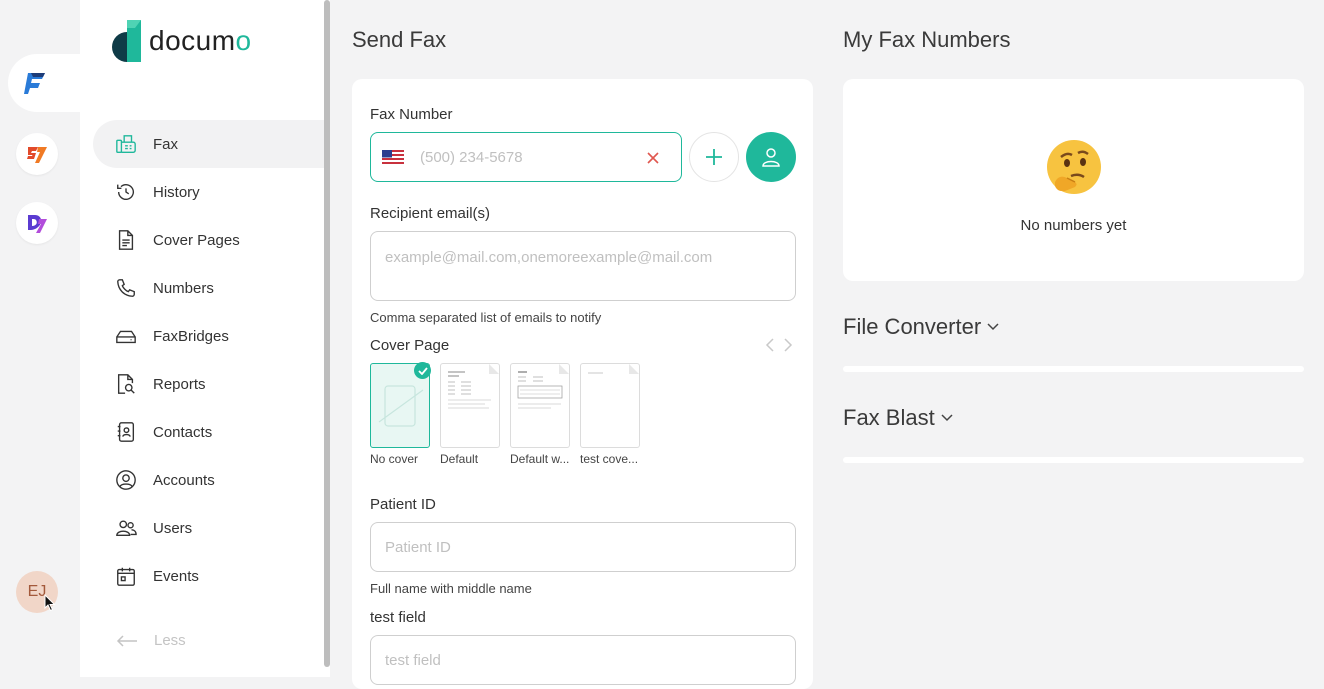  What do you see at coordinates (196, 240) in the screenshot?
I see `sidebar-item-label: Cover Pages` at bounding box center [196, 240].